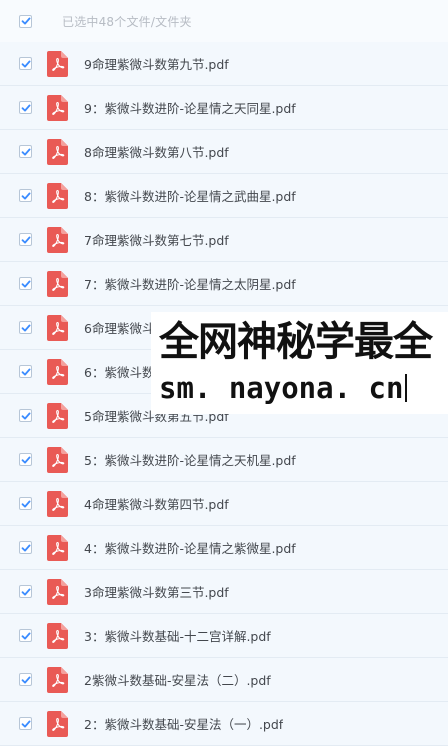 Image resolution: width=448 pixels, height=746 pixels. I want to click on file-row: 3命理紫微斗数第三节.pdf, so click(224, 592).